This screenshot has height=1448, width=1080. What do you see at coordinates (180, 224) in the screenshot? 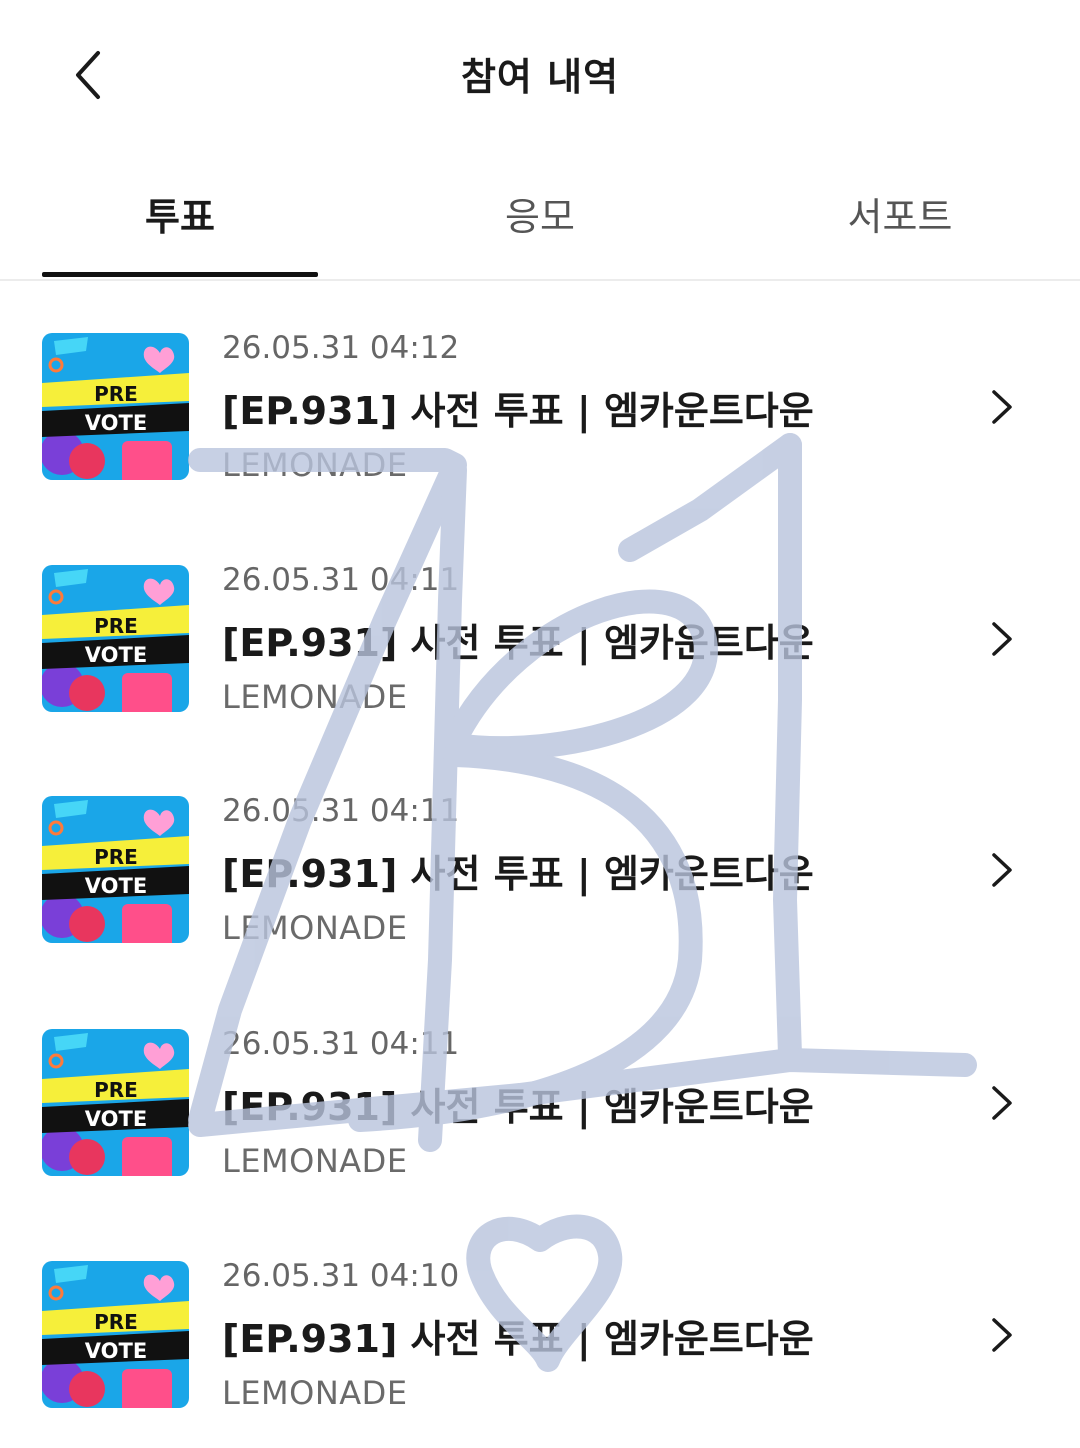
I see `tab-vote: 투표` at bounding box center [180, 224].